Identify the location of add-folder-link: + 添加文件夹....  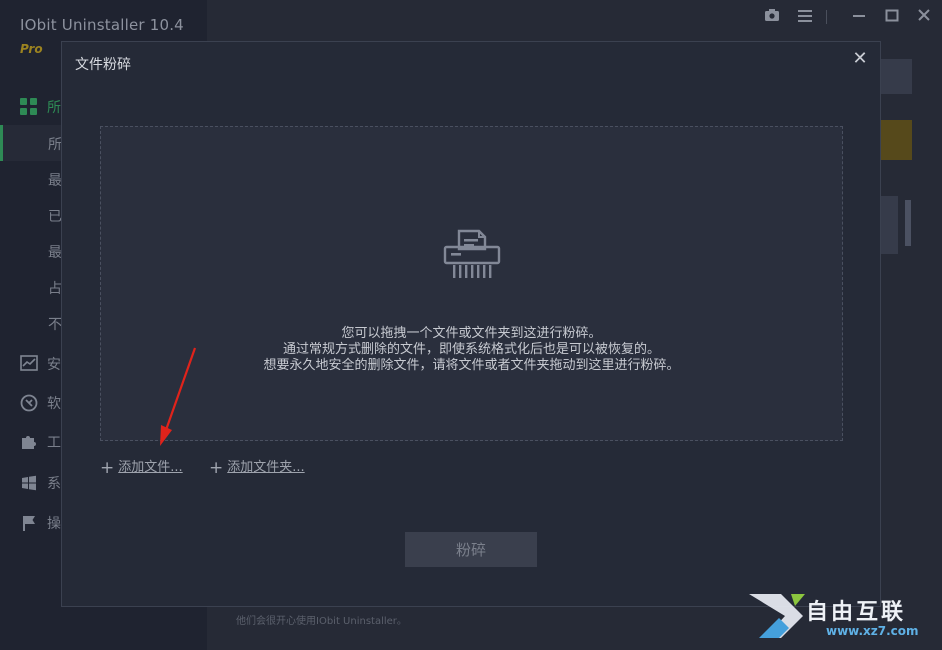
(257, 467).